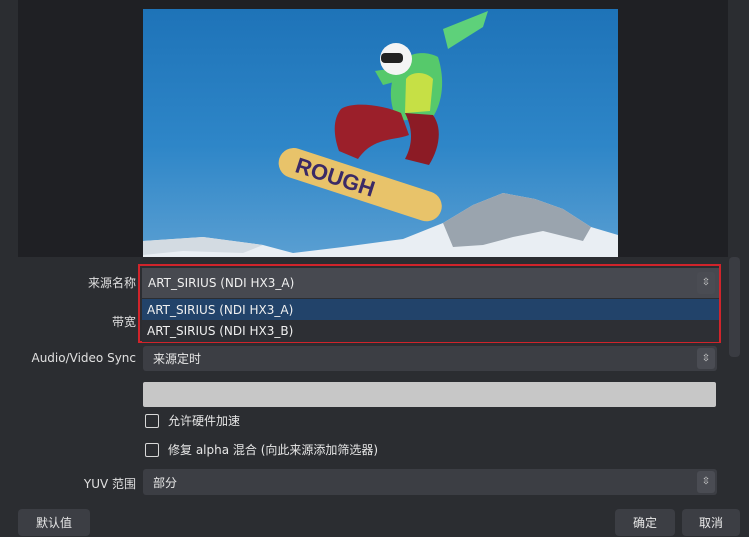 The height and width of the screenshot is (537, 749). I want to click on source-name-value: ART_SIRIUS (NDI HX3_A), so click(221, 283).